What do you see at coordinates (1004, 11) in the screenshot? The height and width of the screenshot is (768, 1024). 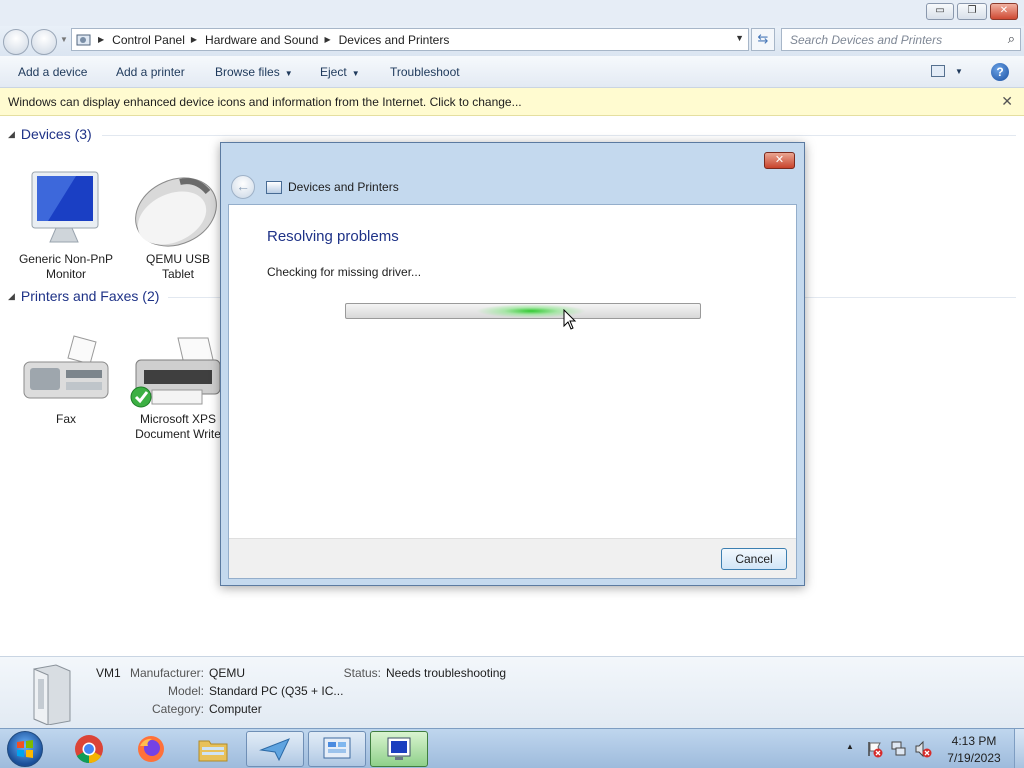 I see `window-close-button: ✕` at bounding box center [1004, 11].